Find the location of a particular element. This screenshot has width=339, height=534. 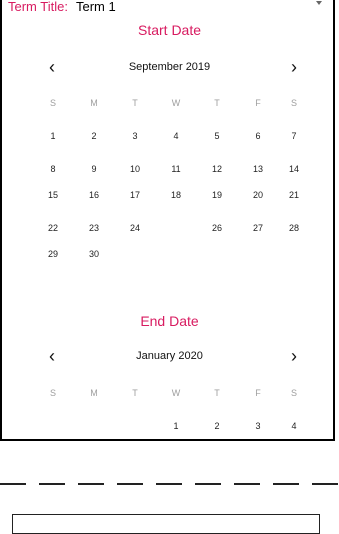

end-dow-row: S M T W T F S is located at coordinates (167, 393).